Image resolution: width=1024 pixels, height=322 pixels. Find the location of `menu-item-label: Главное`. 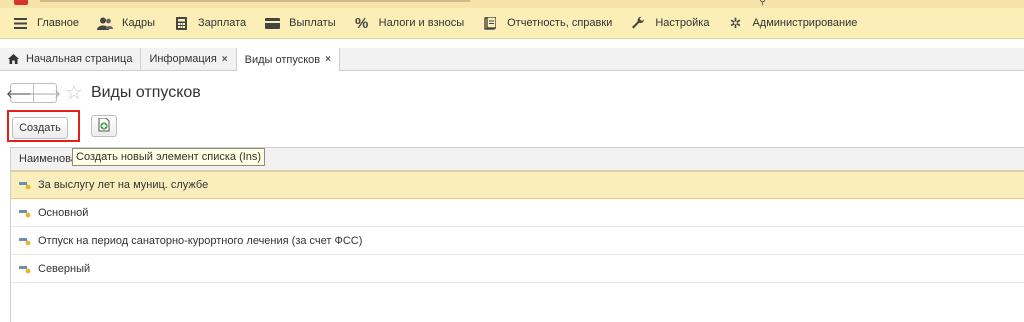

menu-item-label: Главное is located at coordinates (58, 23).